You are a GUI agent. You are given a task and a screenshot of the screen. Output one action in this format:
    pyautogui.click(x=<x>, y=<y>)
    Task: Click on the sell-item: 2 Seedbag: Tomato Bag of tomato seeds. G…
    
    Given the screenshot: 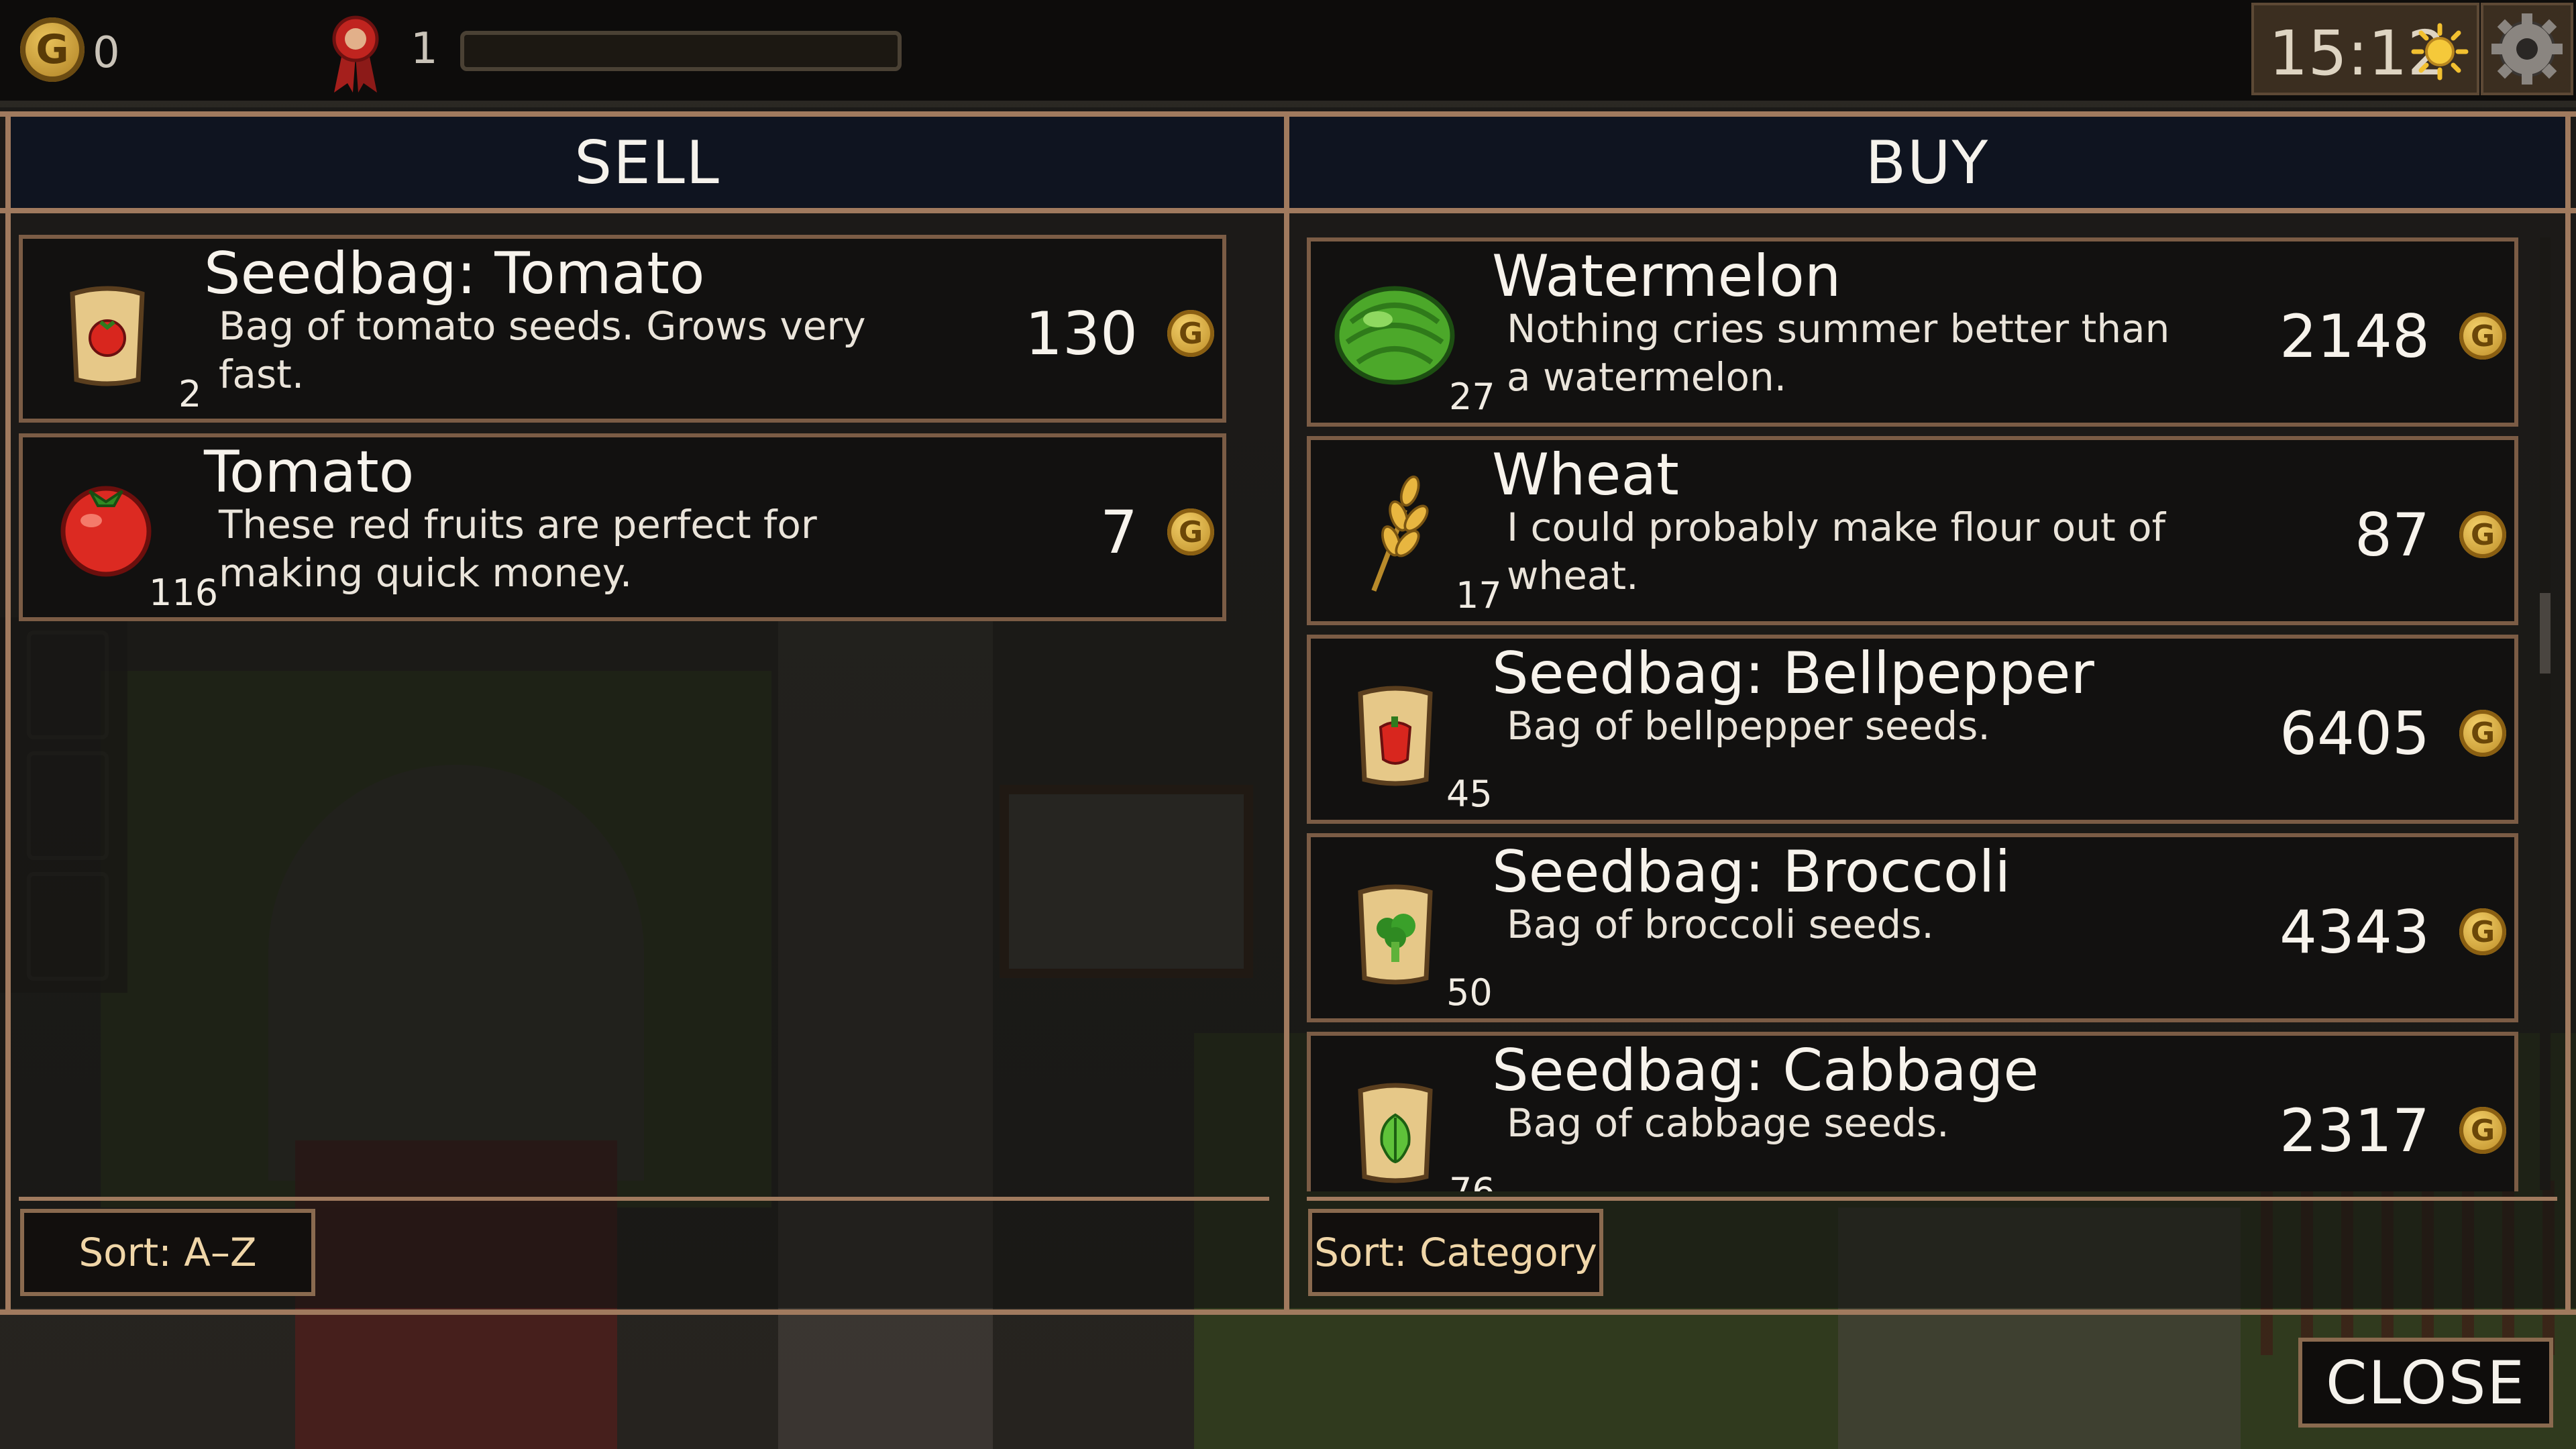 What is the action you would take?
    pyautogui.click(x=622, y=329)
    